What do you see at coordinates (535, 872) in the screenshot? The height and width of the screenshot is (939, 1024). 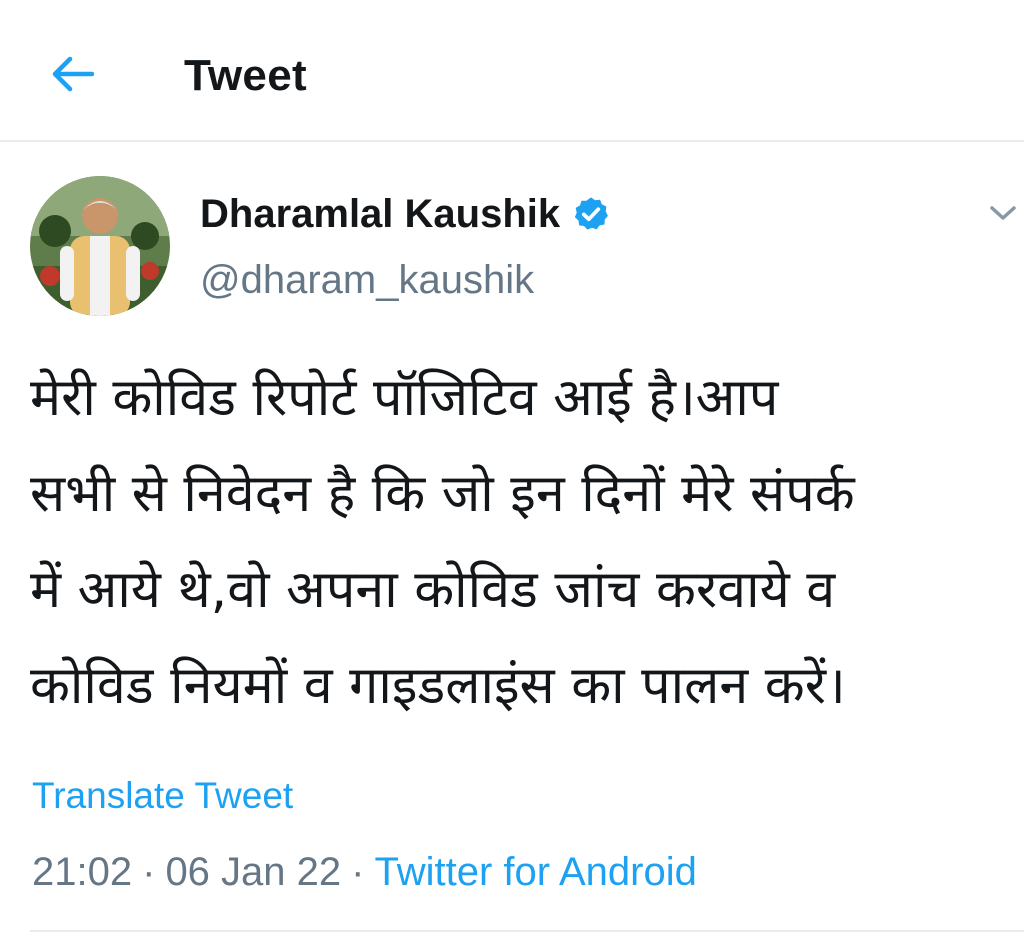 I see `tweet-source-link: Twitter for Android` at bounding box center [535, 872].